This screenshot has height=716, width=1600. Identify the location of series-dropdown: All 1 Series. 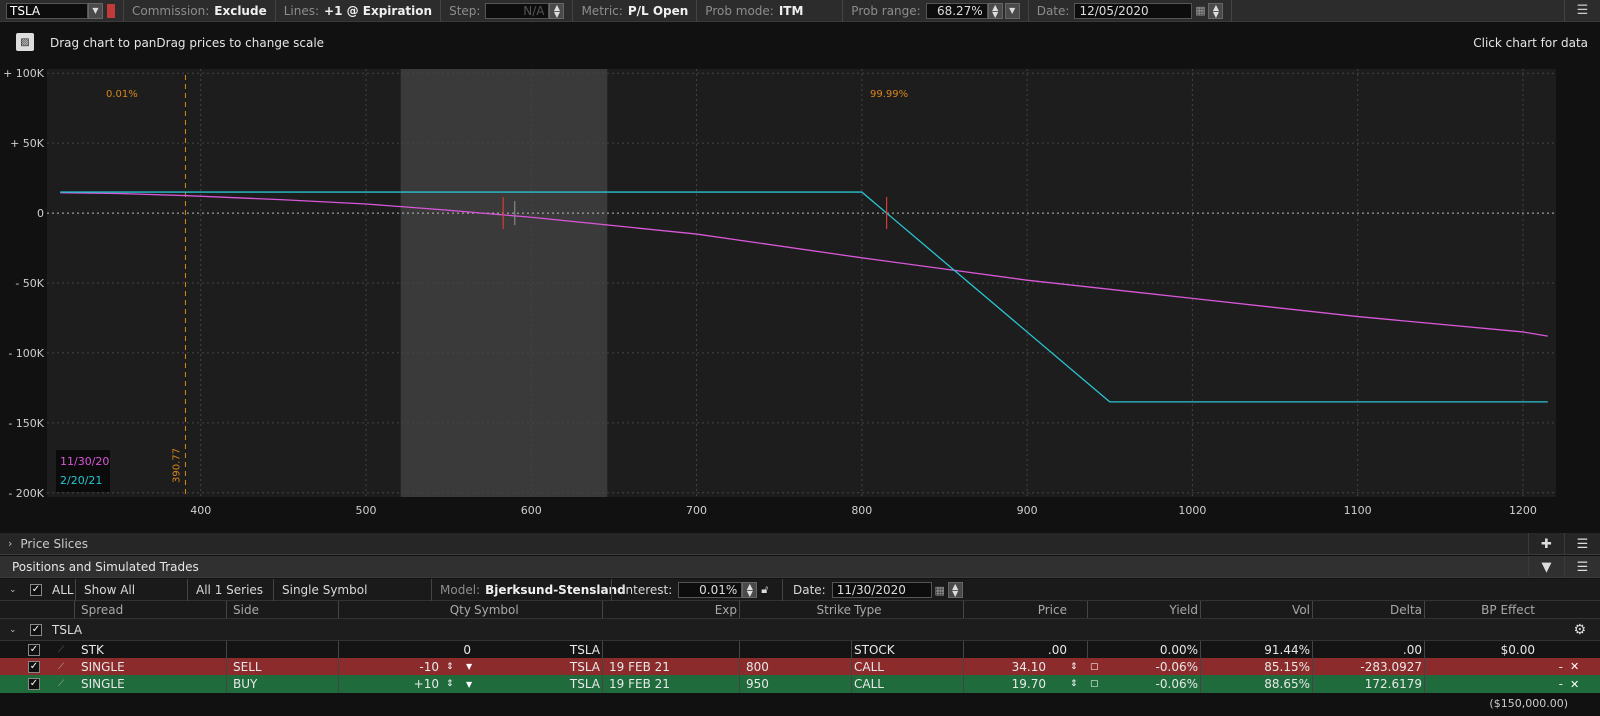
(230, 590).